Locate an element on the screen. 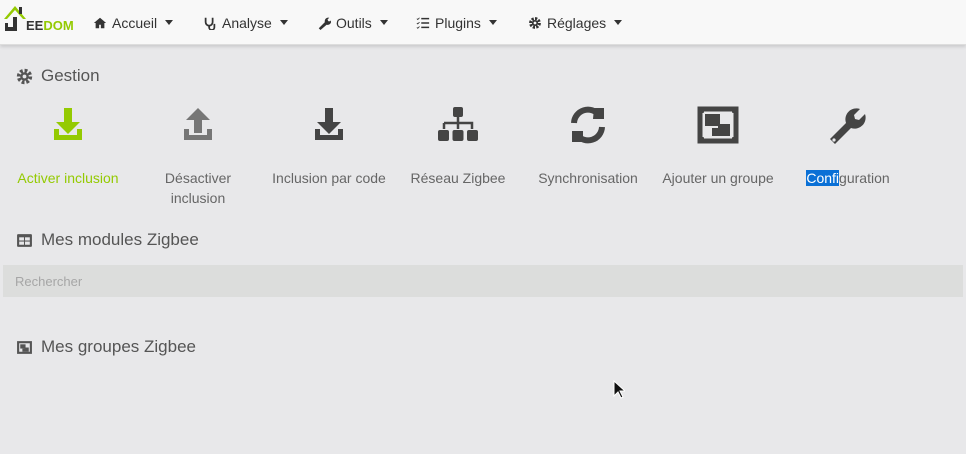 This screenshot has height=454, width=966. action-synchronisation: Synchronisation is located at coordinates (588, 145).